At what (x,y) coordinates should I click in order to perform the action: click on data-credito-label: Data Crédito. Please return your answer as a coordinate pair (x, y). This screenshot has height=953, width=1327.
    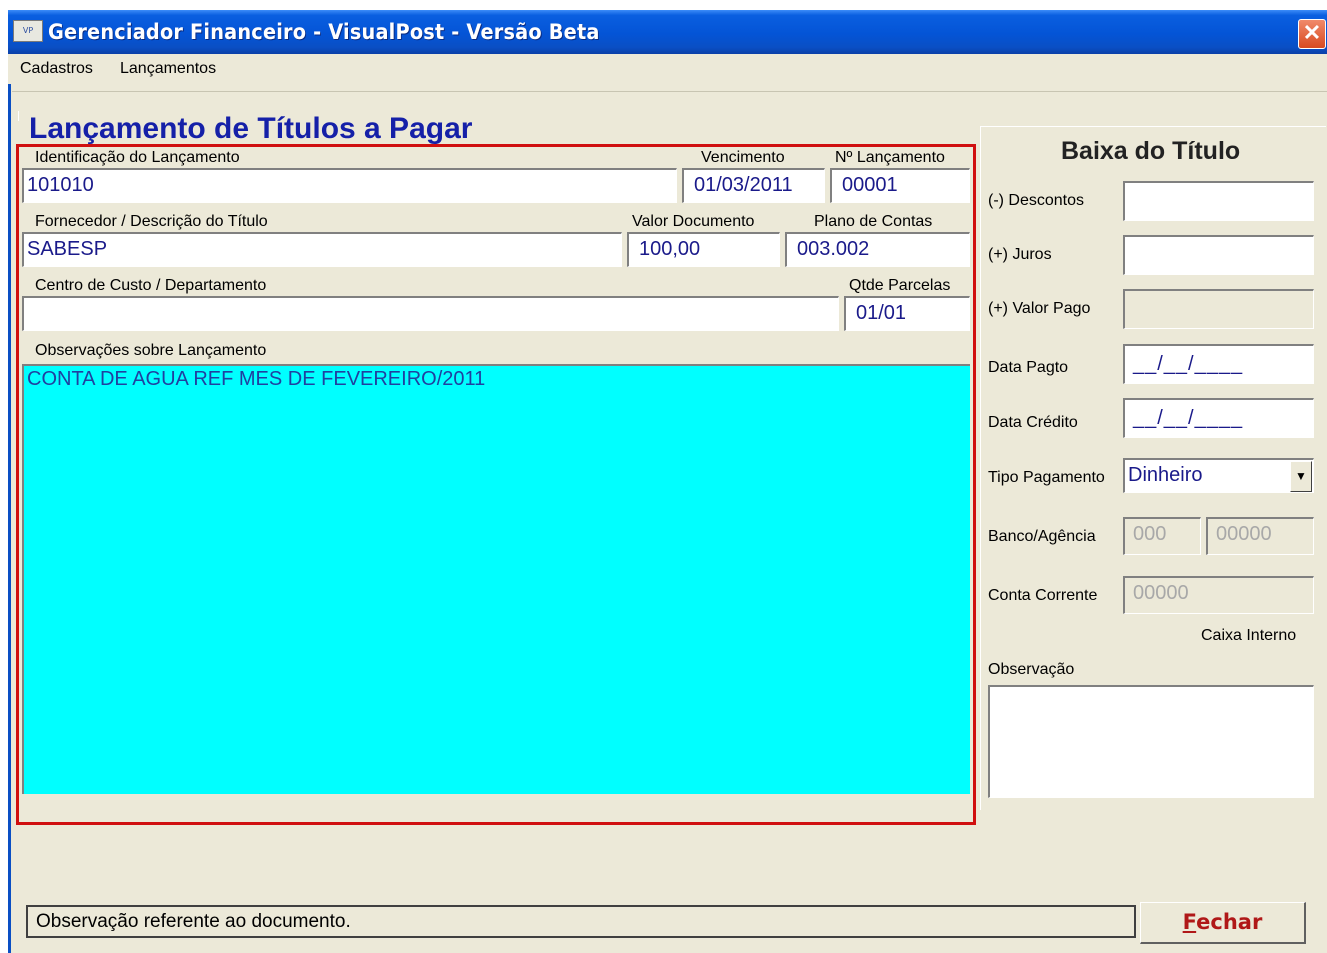
    Looking at the image, I should click on (1033, 422).